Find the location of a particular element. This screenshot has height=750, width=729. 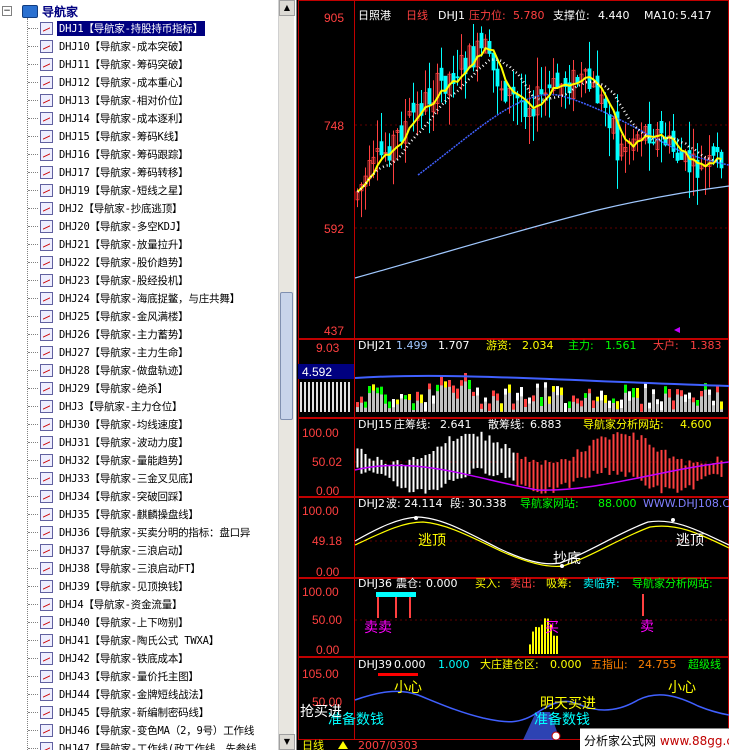

formula-item: DHJ47【导航家-工作线(政工作线，先参线 is located at coordinates (139, 744).